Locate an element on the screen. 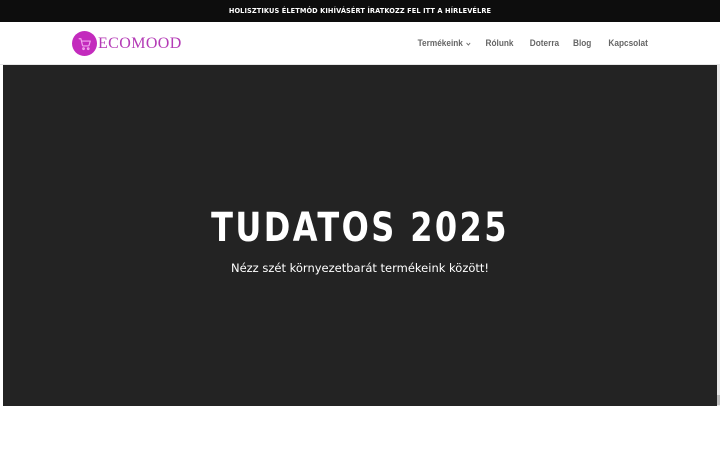  shopping-cart-icon is located at coordinates (84, 43).